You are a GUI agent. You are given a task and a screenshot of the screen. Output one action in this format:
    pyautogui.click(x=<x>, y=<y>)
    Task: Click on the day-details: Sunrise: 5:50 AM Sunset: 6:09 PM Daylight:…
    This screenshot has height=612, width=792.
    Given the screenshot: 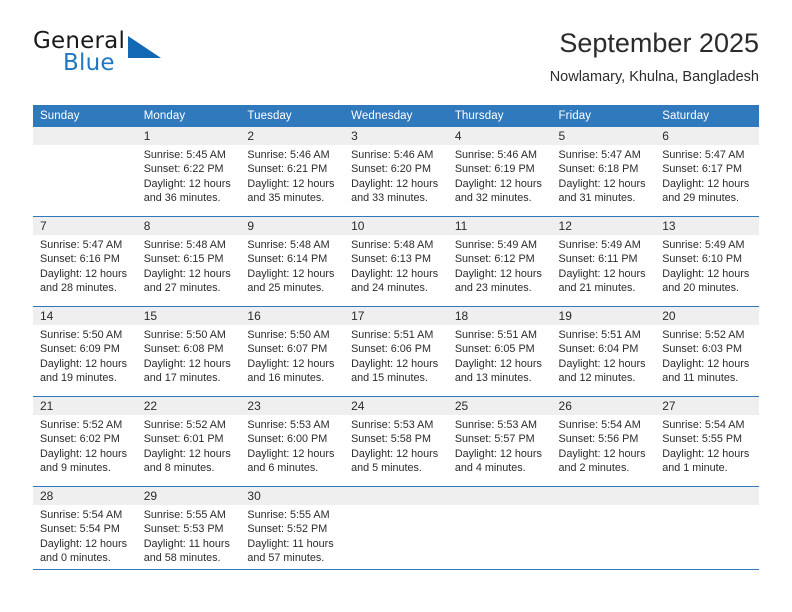 What is the action you would take?
    pyautogui.click(x=85, y=355)
    